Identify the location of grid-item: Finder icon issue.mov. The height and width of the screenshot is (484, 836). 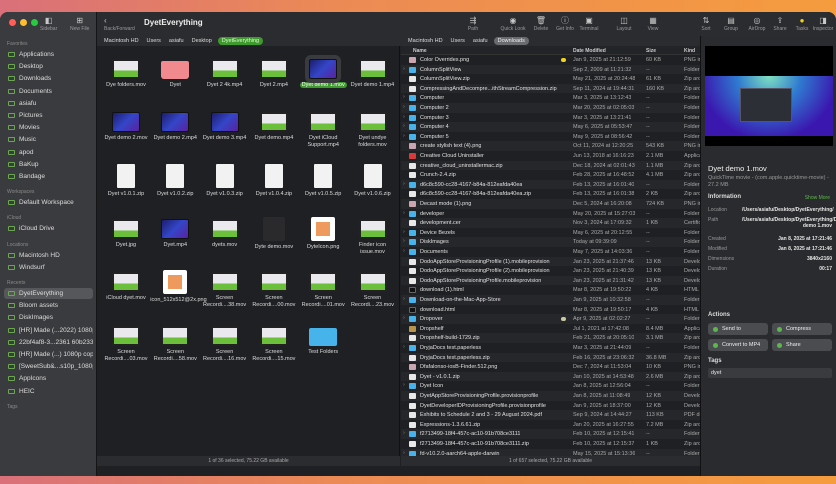
(373, 237).